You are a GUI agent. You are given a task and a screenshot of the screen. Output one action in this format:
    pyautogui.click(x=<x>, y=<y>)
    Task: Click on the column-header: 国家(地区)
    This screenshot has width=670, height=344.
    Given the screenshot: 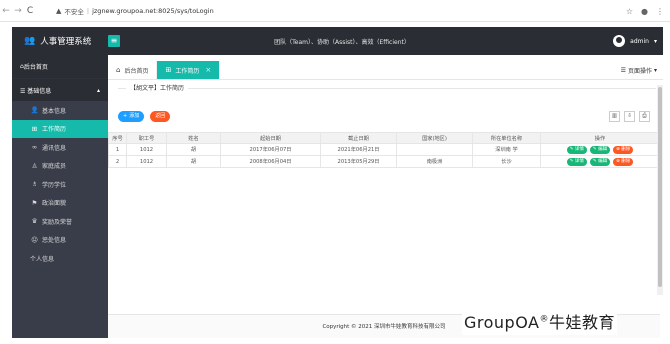 What is the action you would take?
    pyautogui.click(x=434, y=138)
    